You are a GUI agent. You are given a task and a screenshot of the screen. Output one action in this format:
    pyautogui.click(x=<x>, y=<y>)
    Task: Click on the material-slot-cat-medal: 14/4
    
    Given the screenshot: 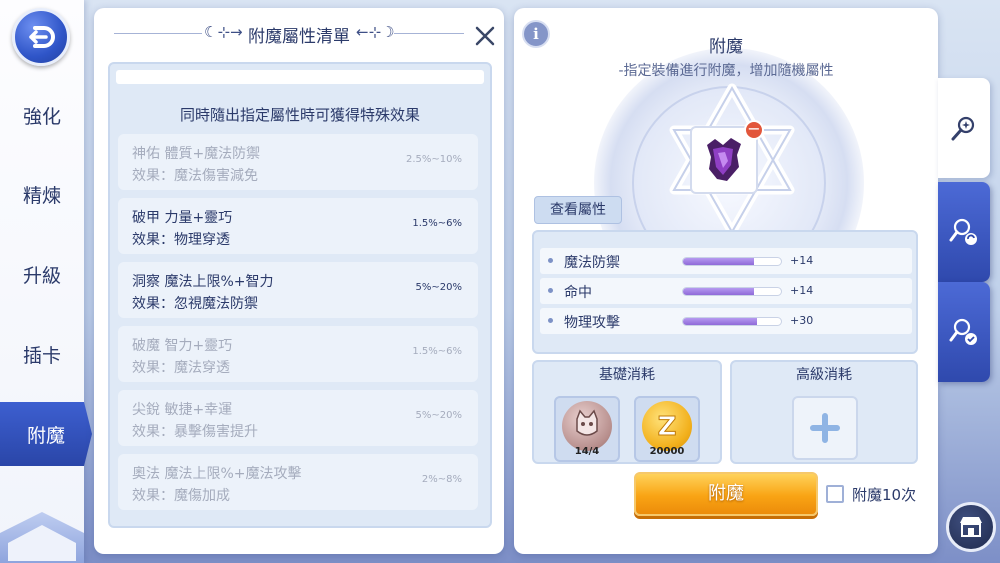 What is the action you would take?
    pyautogui.click(x=587, y=429)
    